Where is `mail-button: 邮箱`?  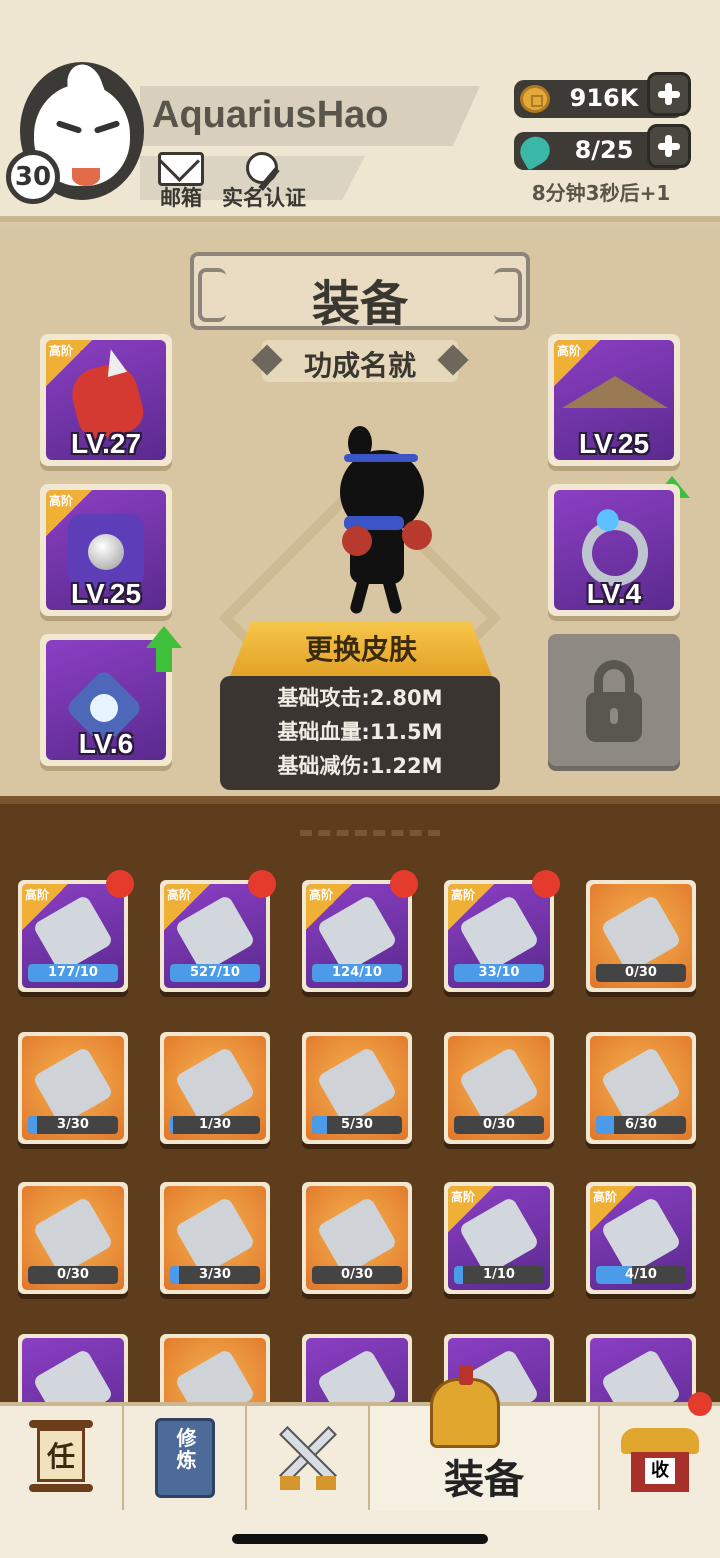
mail-button: 邮箱 is located at coordinates (181, 182).